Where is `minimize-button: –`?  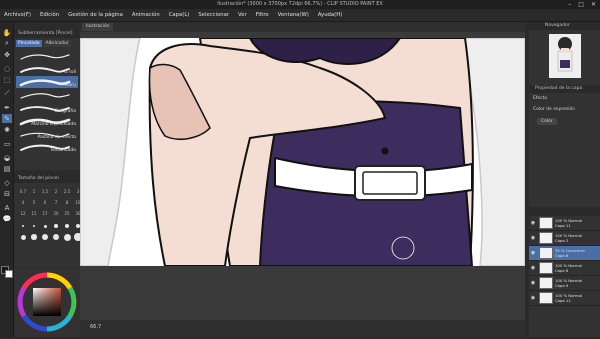 minimize-button: – is located at coordinates (569, 4).